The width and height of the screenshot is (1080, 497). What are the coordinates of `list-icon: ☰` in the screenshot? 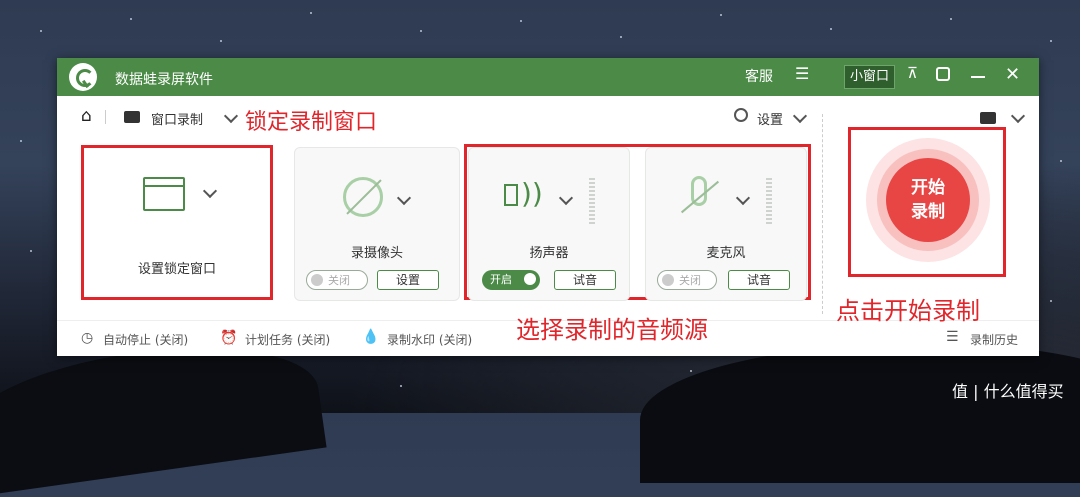 It's located at (952, 337).